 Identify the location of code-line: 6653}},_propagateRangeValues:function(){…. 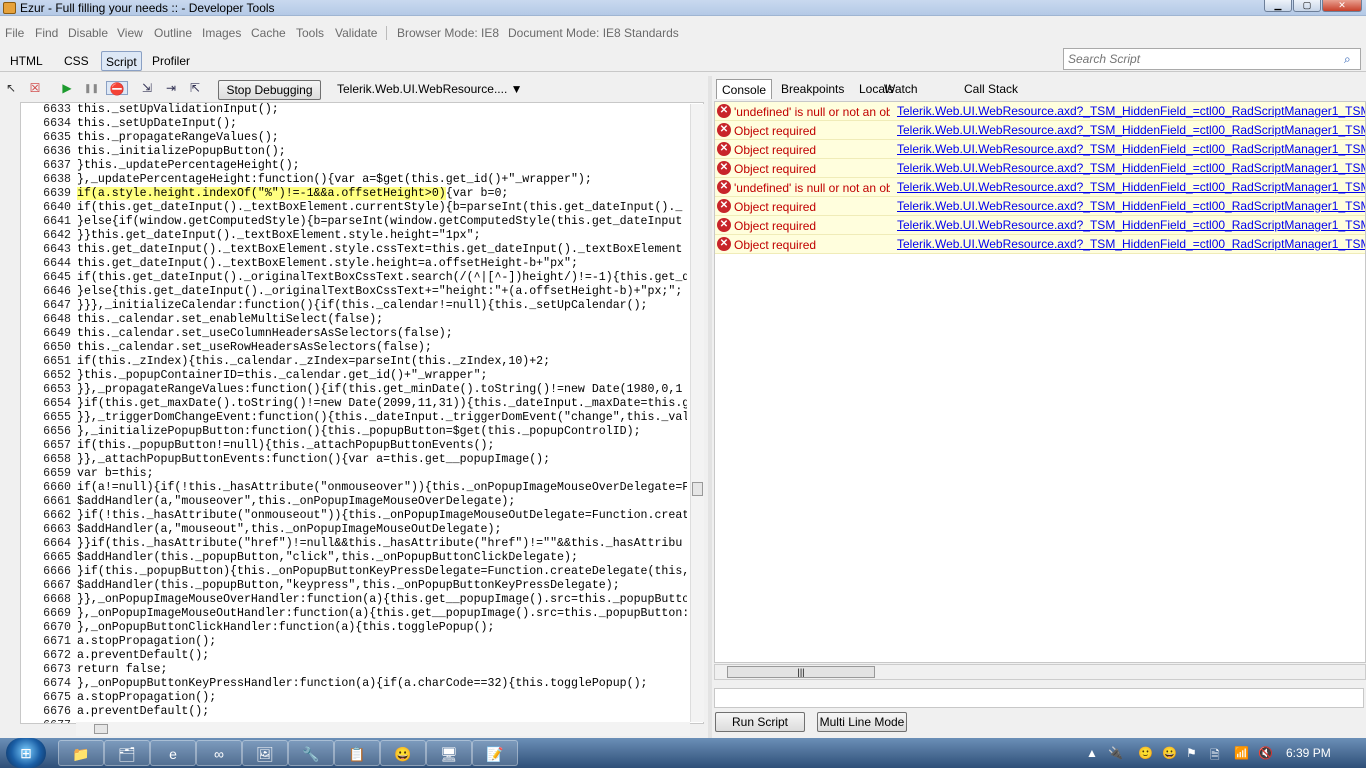
(361, 390).